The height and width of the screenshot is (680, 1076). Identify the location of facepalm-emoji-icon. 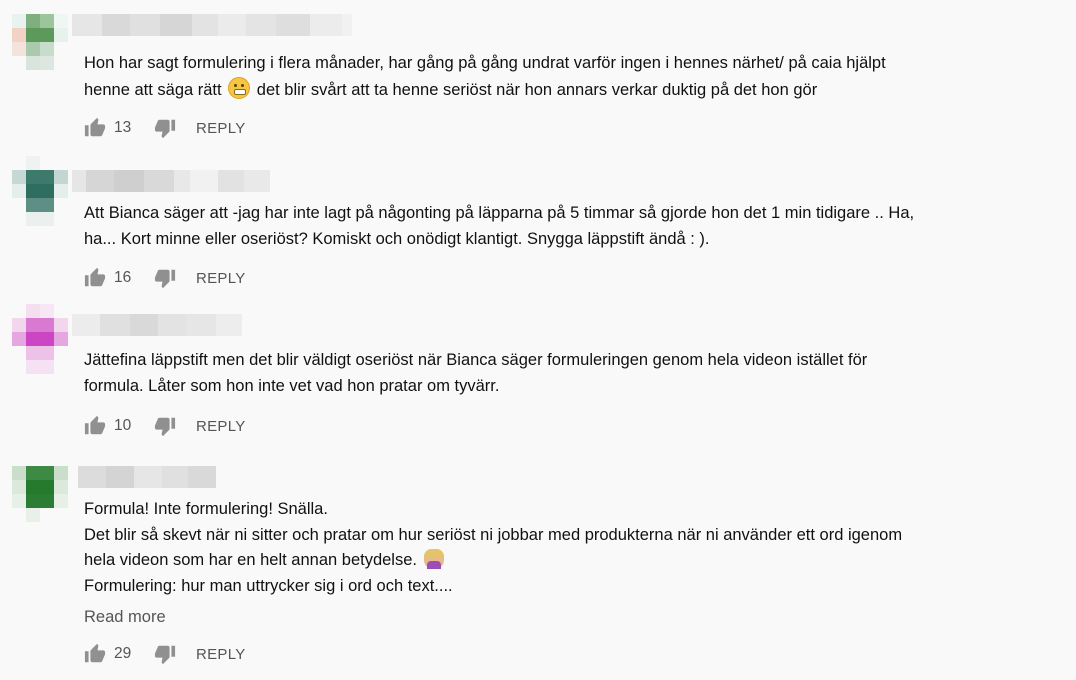
(433, 559).